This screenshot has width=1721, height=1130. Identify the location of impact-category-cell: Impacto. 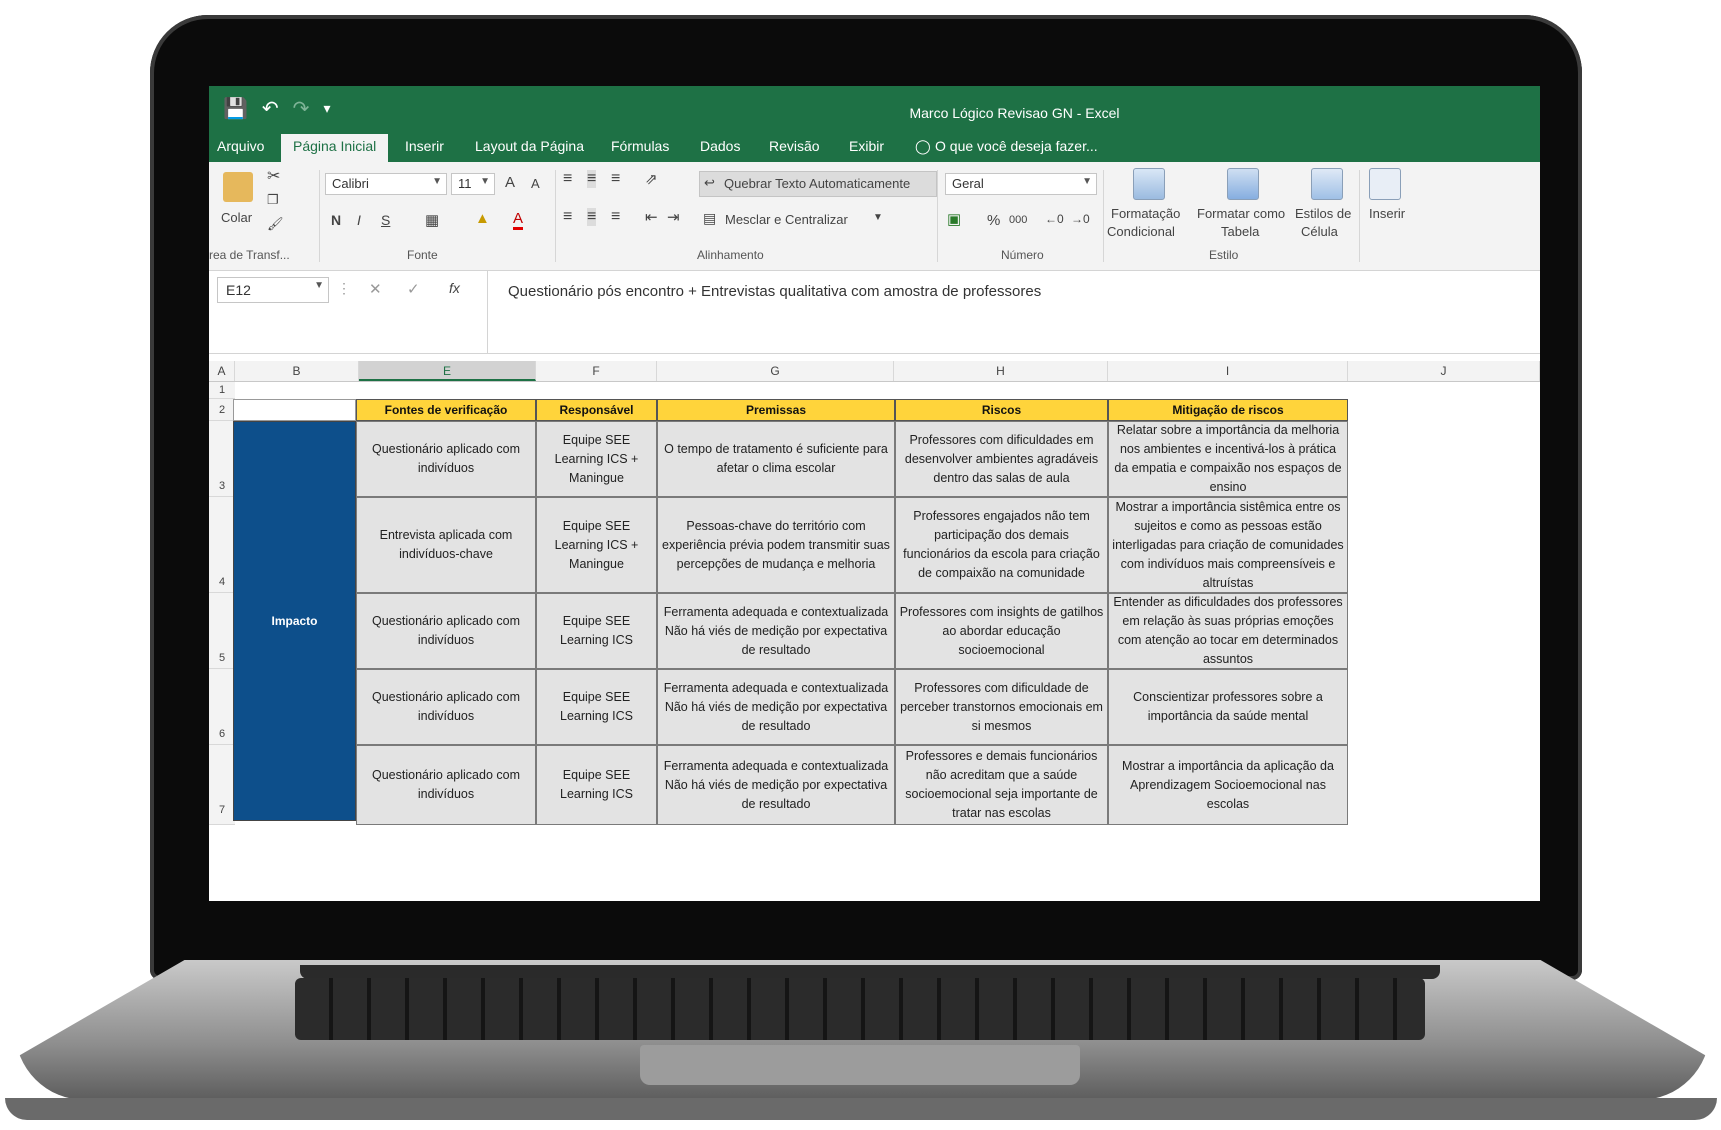
(294, 621).